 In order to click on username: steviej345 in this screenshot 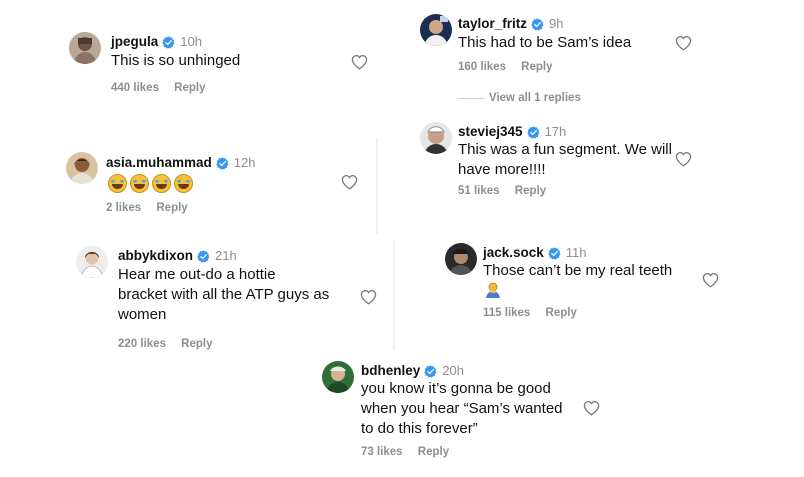, I will do `click(490, 132)`.